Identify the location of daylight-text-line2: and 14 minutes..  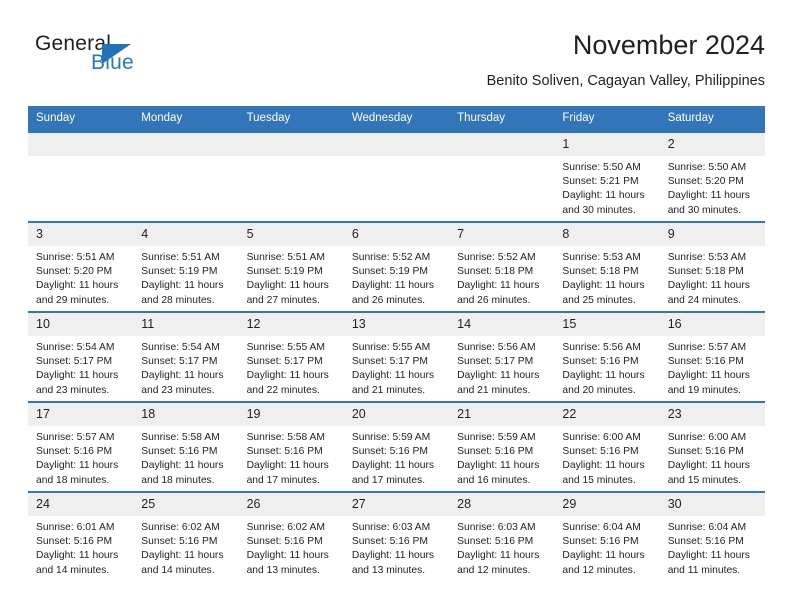
(73, 570).